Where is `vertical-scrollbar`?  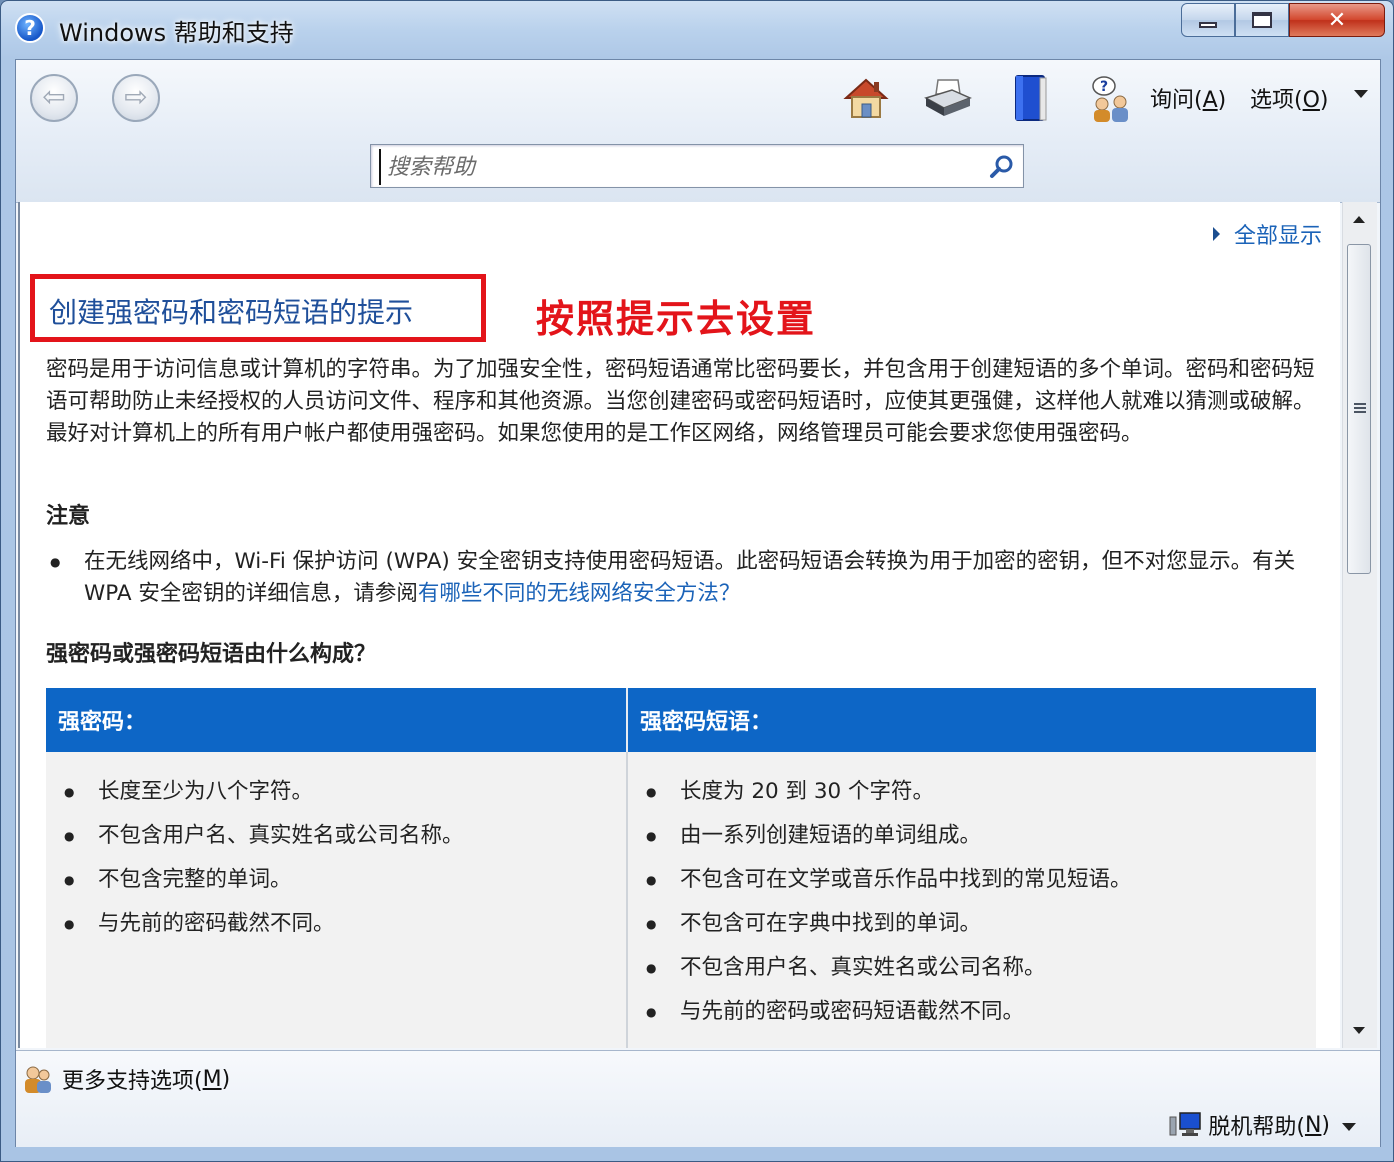 vertical-scrollbar is located at coordinates (1359, 625).